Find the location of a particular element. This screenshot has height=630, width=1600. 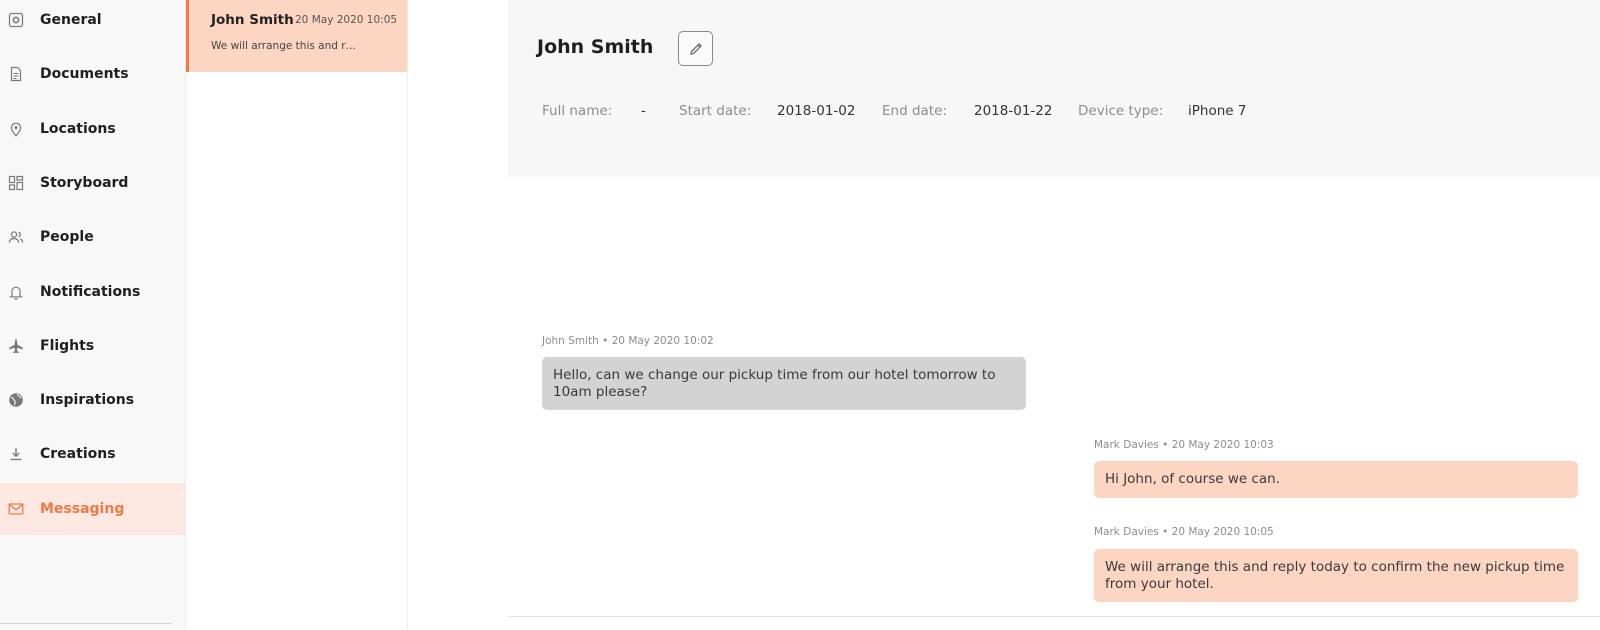

sidebar-item-locations: Locations is located at coordinates (92, 129).